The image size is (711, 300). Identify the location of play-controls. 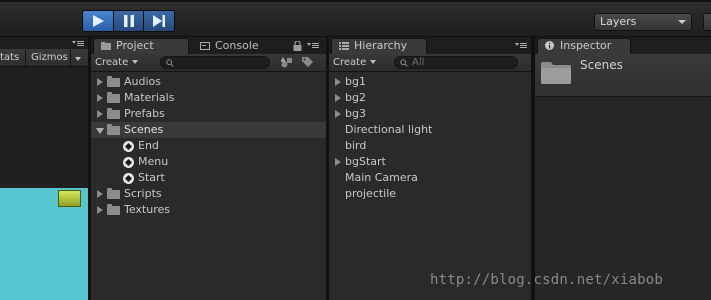
(128, 21).